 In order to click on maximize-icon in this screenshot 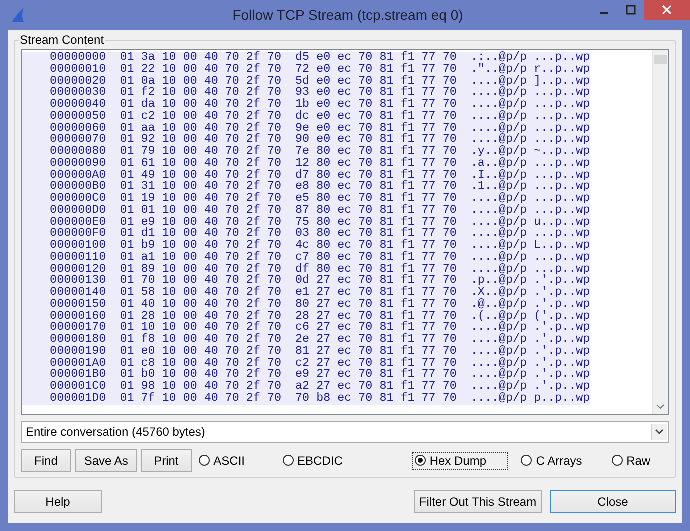, I will do `click(631, 10)`.